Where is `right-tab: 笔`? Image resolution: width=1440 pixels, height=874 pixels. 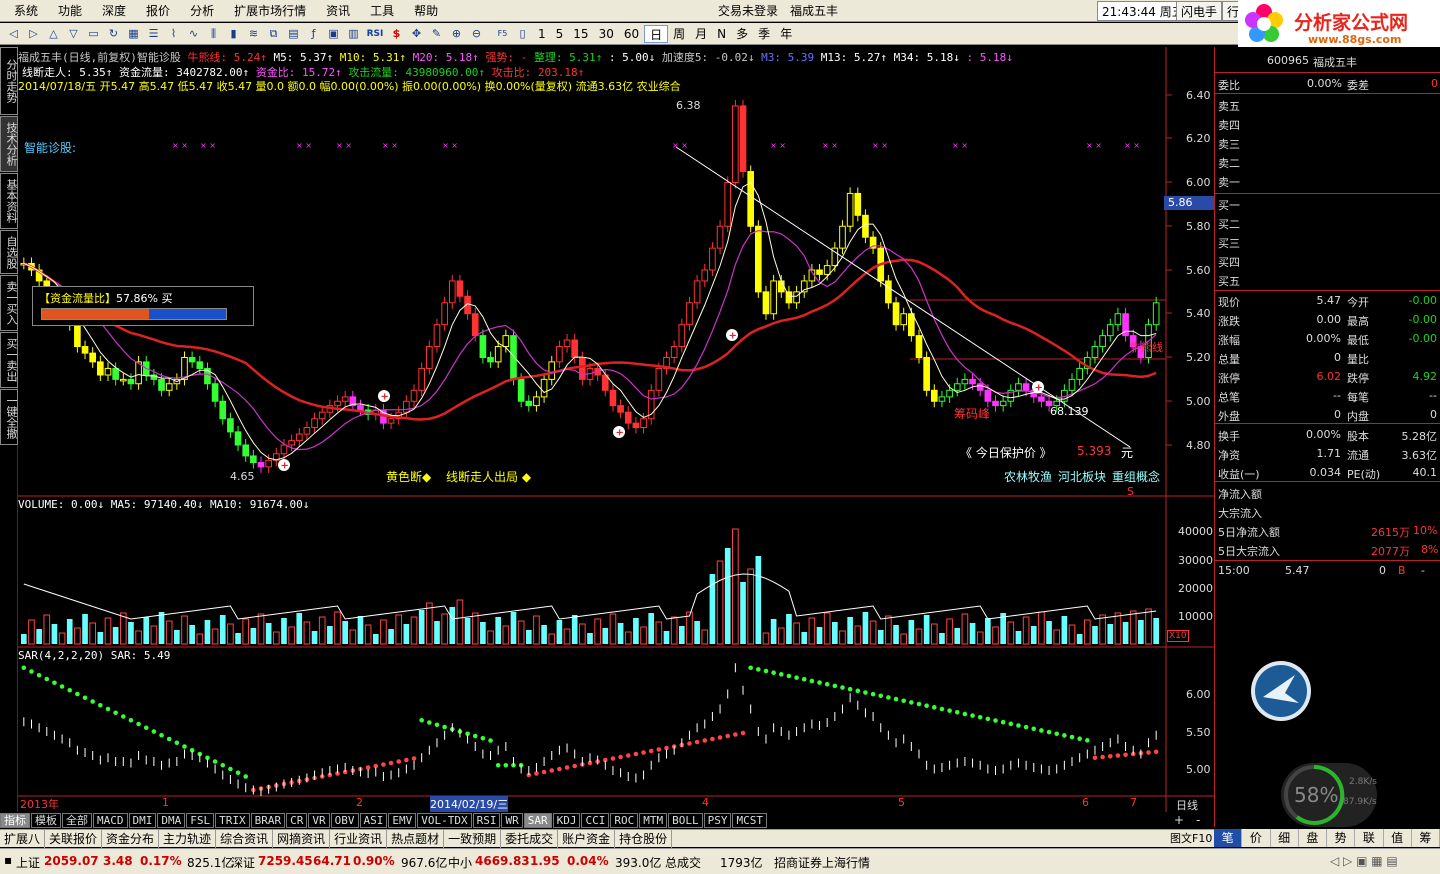 right-tab: 笔 is located at coordinates (1228, 838).